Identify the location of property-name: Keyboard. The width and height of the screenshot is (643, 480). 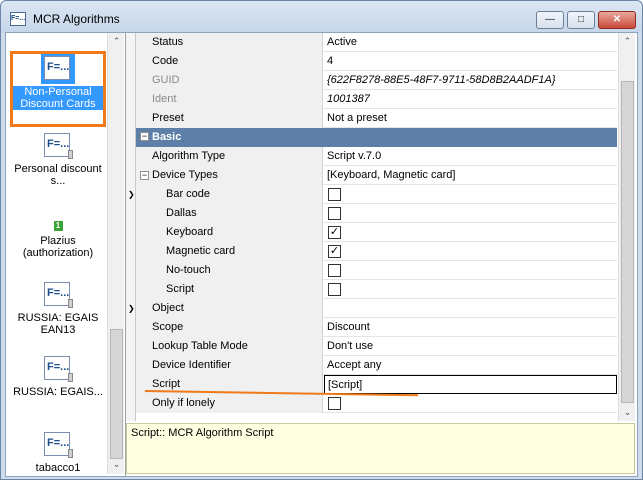
(229, 232).